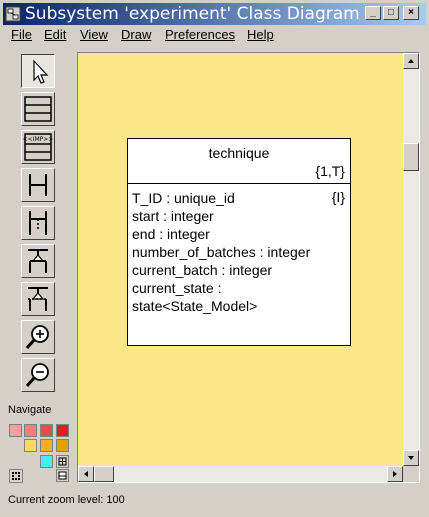 The width and height of the screenshot is (429, 517). I want to click on close-button: ×, so click(411, 13).